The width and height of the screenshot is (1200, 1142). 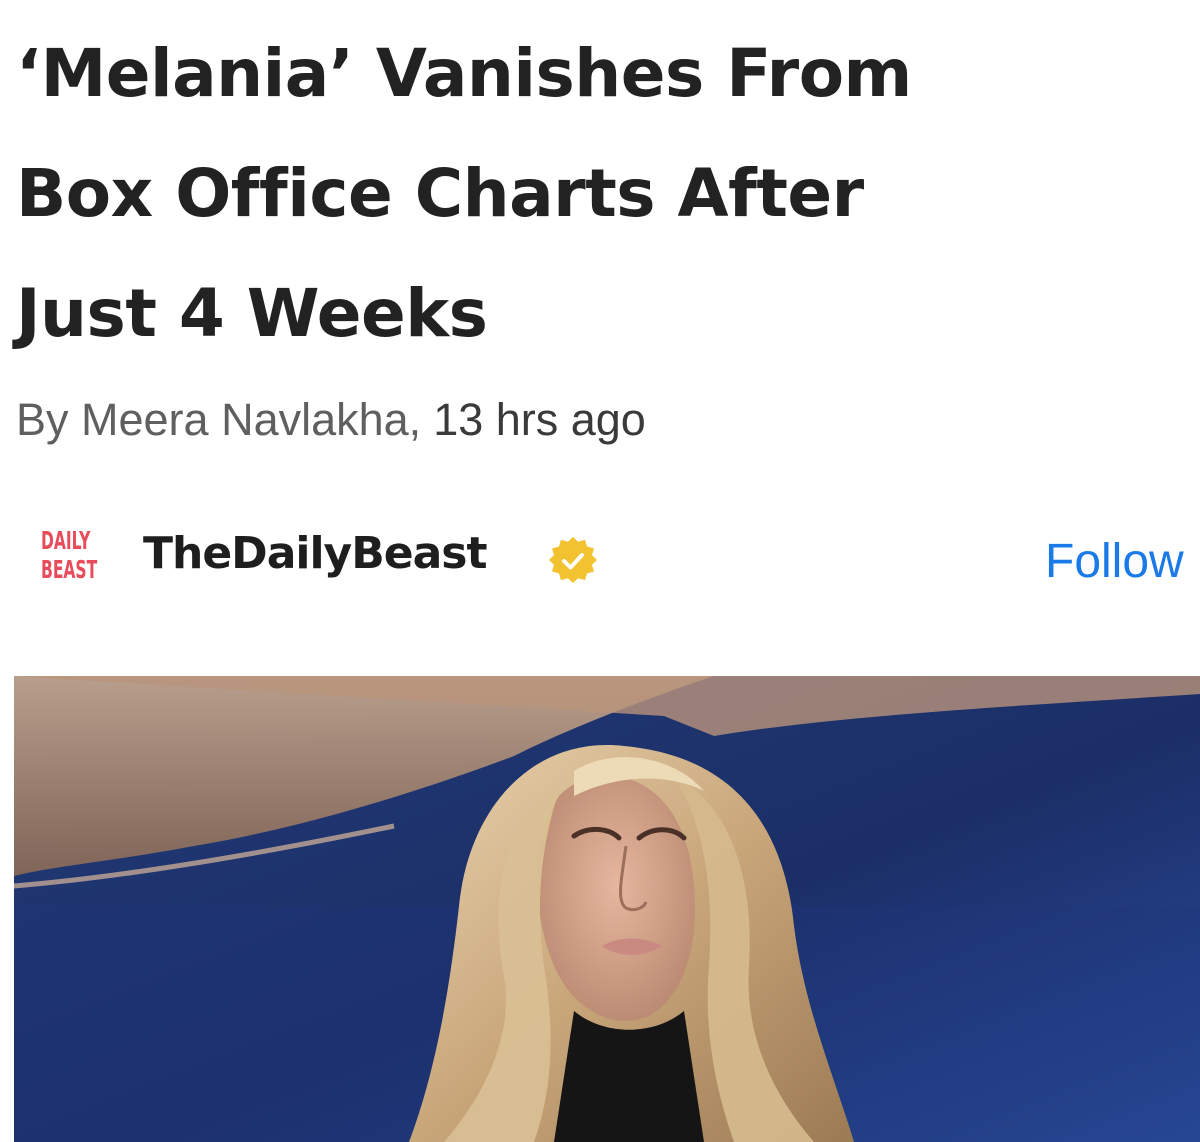 I want to click on logo-line-2: BEAST, so click(x=69, y=569).